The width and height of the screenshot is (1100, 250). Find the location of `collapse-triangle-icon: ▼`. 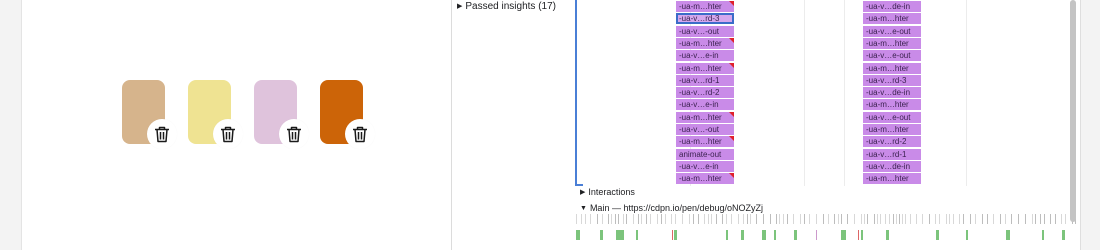

collapse-triangle-icon: ▼ is located at coordinates (583, 208).